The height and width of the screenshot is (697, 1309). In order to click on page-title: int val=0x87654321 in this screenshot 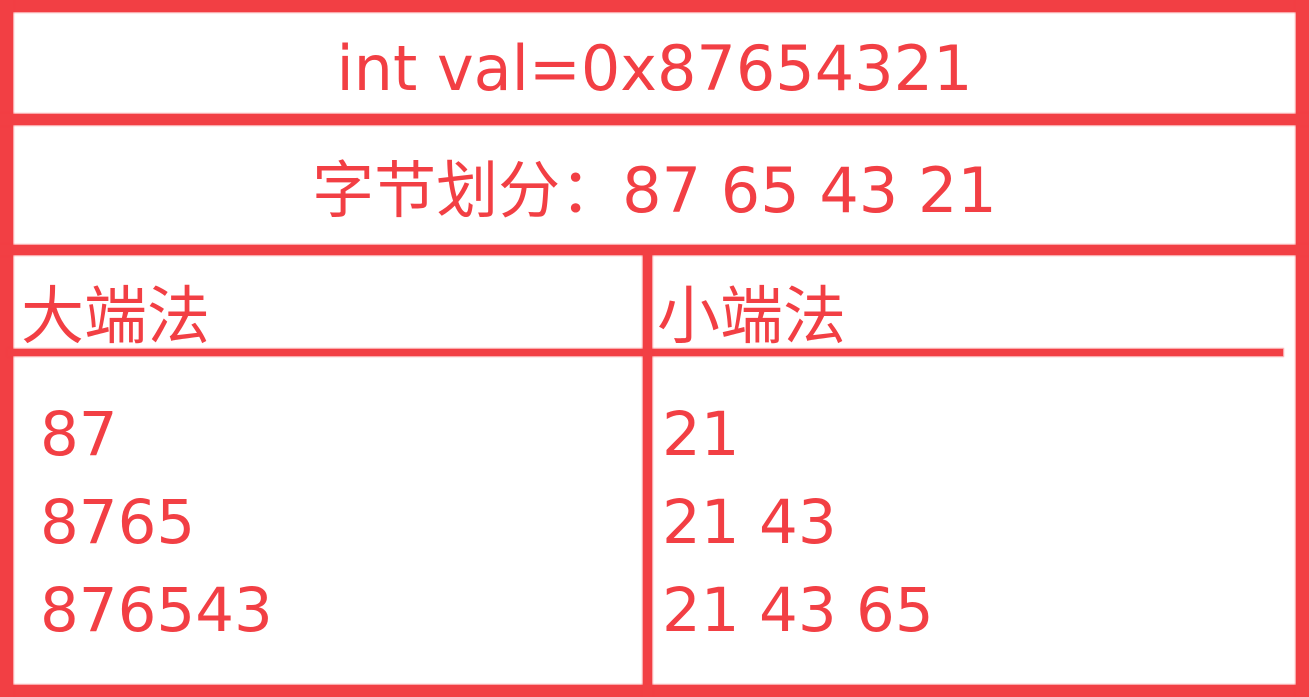, I will do `click(654, 68)`.